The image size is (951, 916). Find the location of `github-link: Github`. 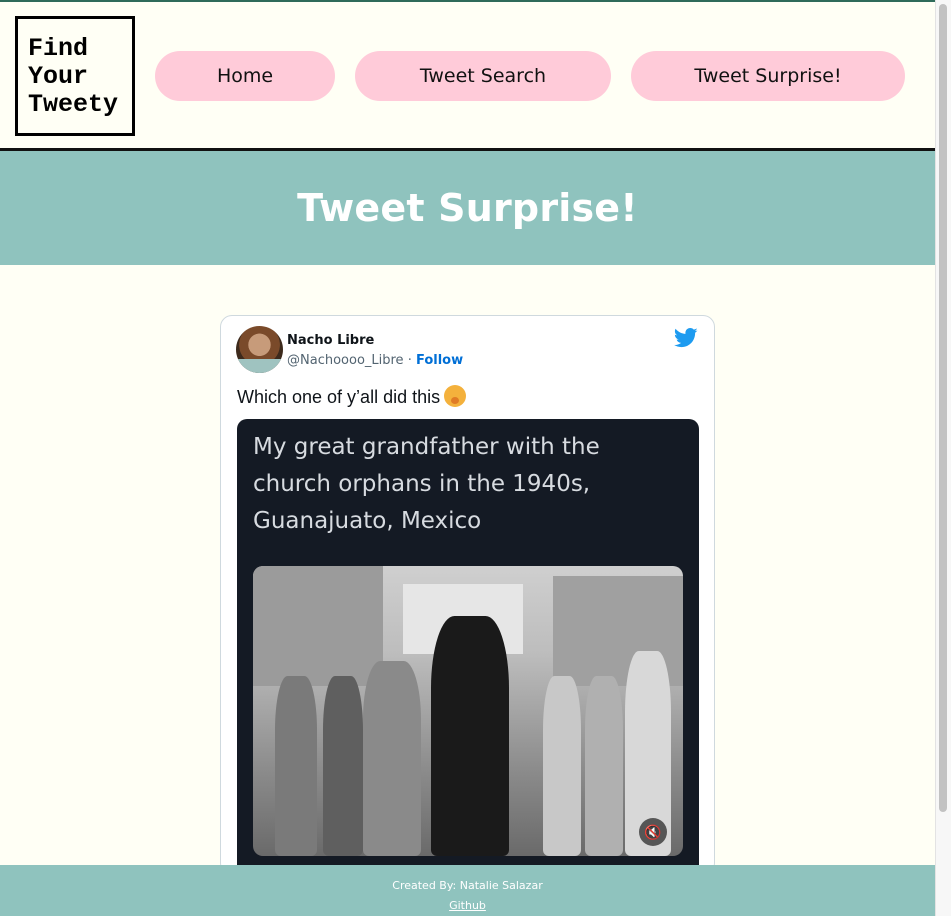

github-link: Github is located at coordinates (467, 905).